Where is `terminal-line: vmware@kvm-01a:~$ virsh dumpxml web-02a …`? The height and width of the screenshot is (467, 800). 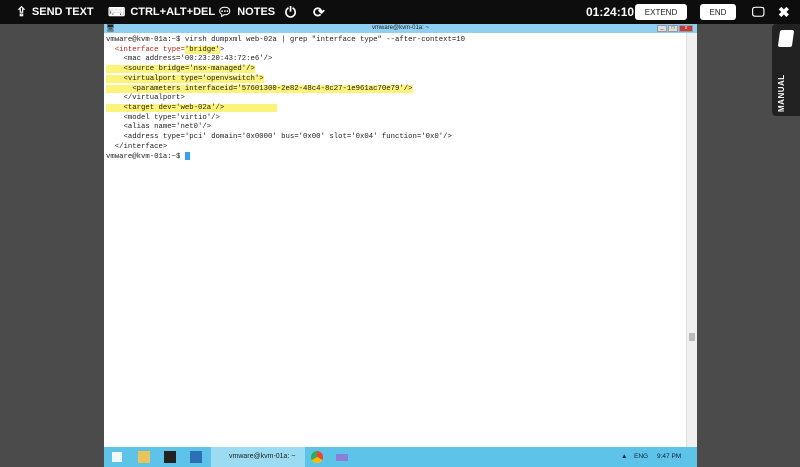 terminal-line: vmware@kvm-01a:~$ virsh dumpxml web-02a … is located at coordinates (286, 40).